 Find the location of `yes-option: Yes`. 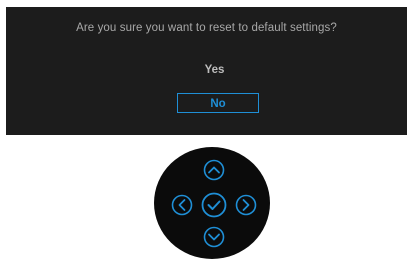

yes-option: Yes is located at coordinates (214, 70).